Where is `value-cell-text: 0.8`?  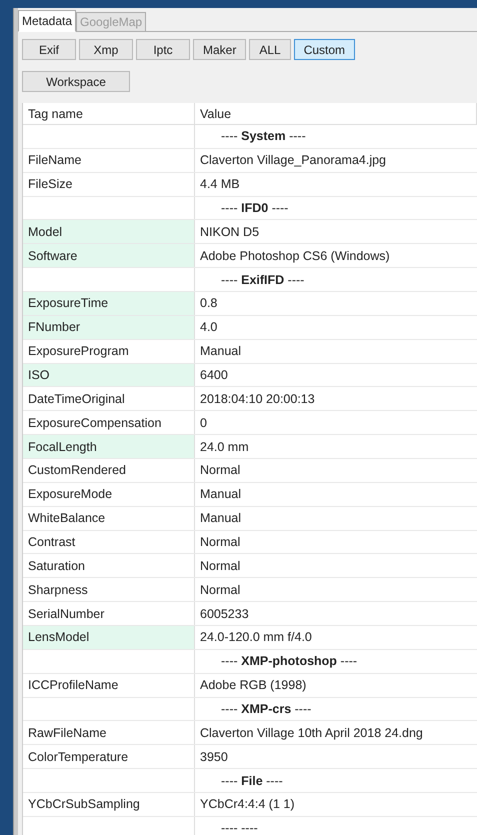 value-cell-text: 0.8 is located at coordinates (208, 303).